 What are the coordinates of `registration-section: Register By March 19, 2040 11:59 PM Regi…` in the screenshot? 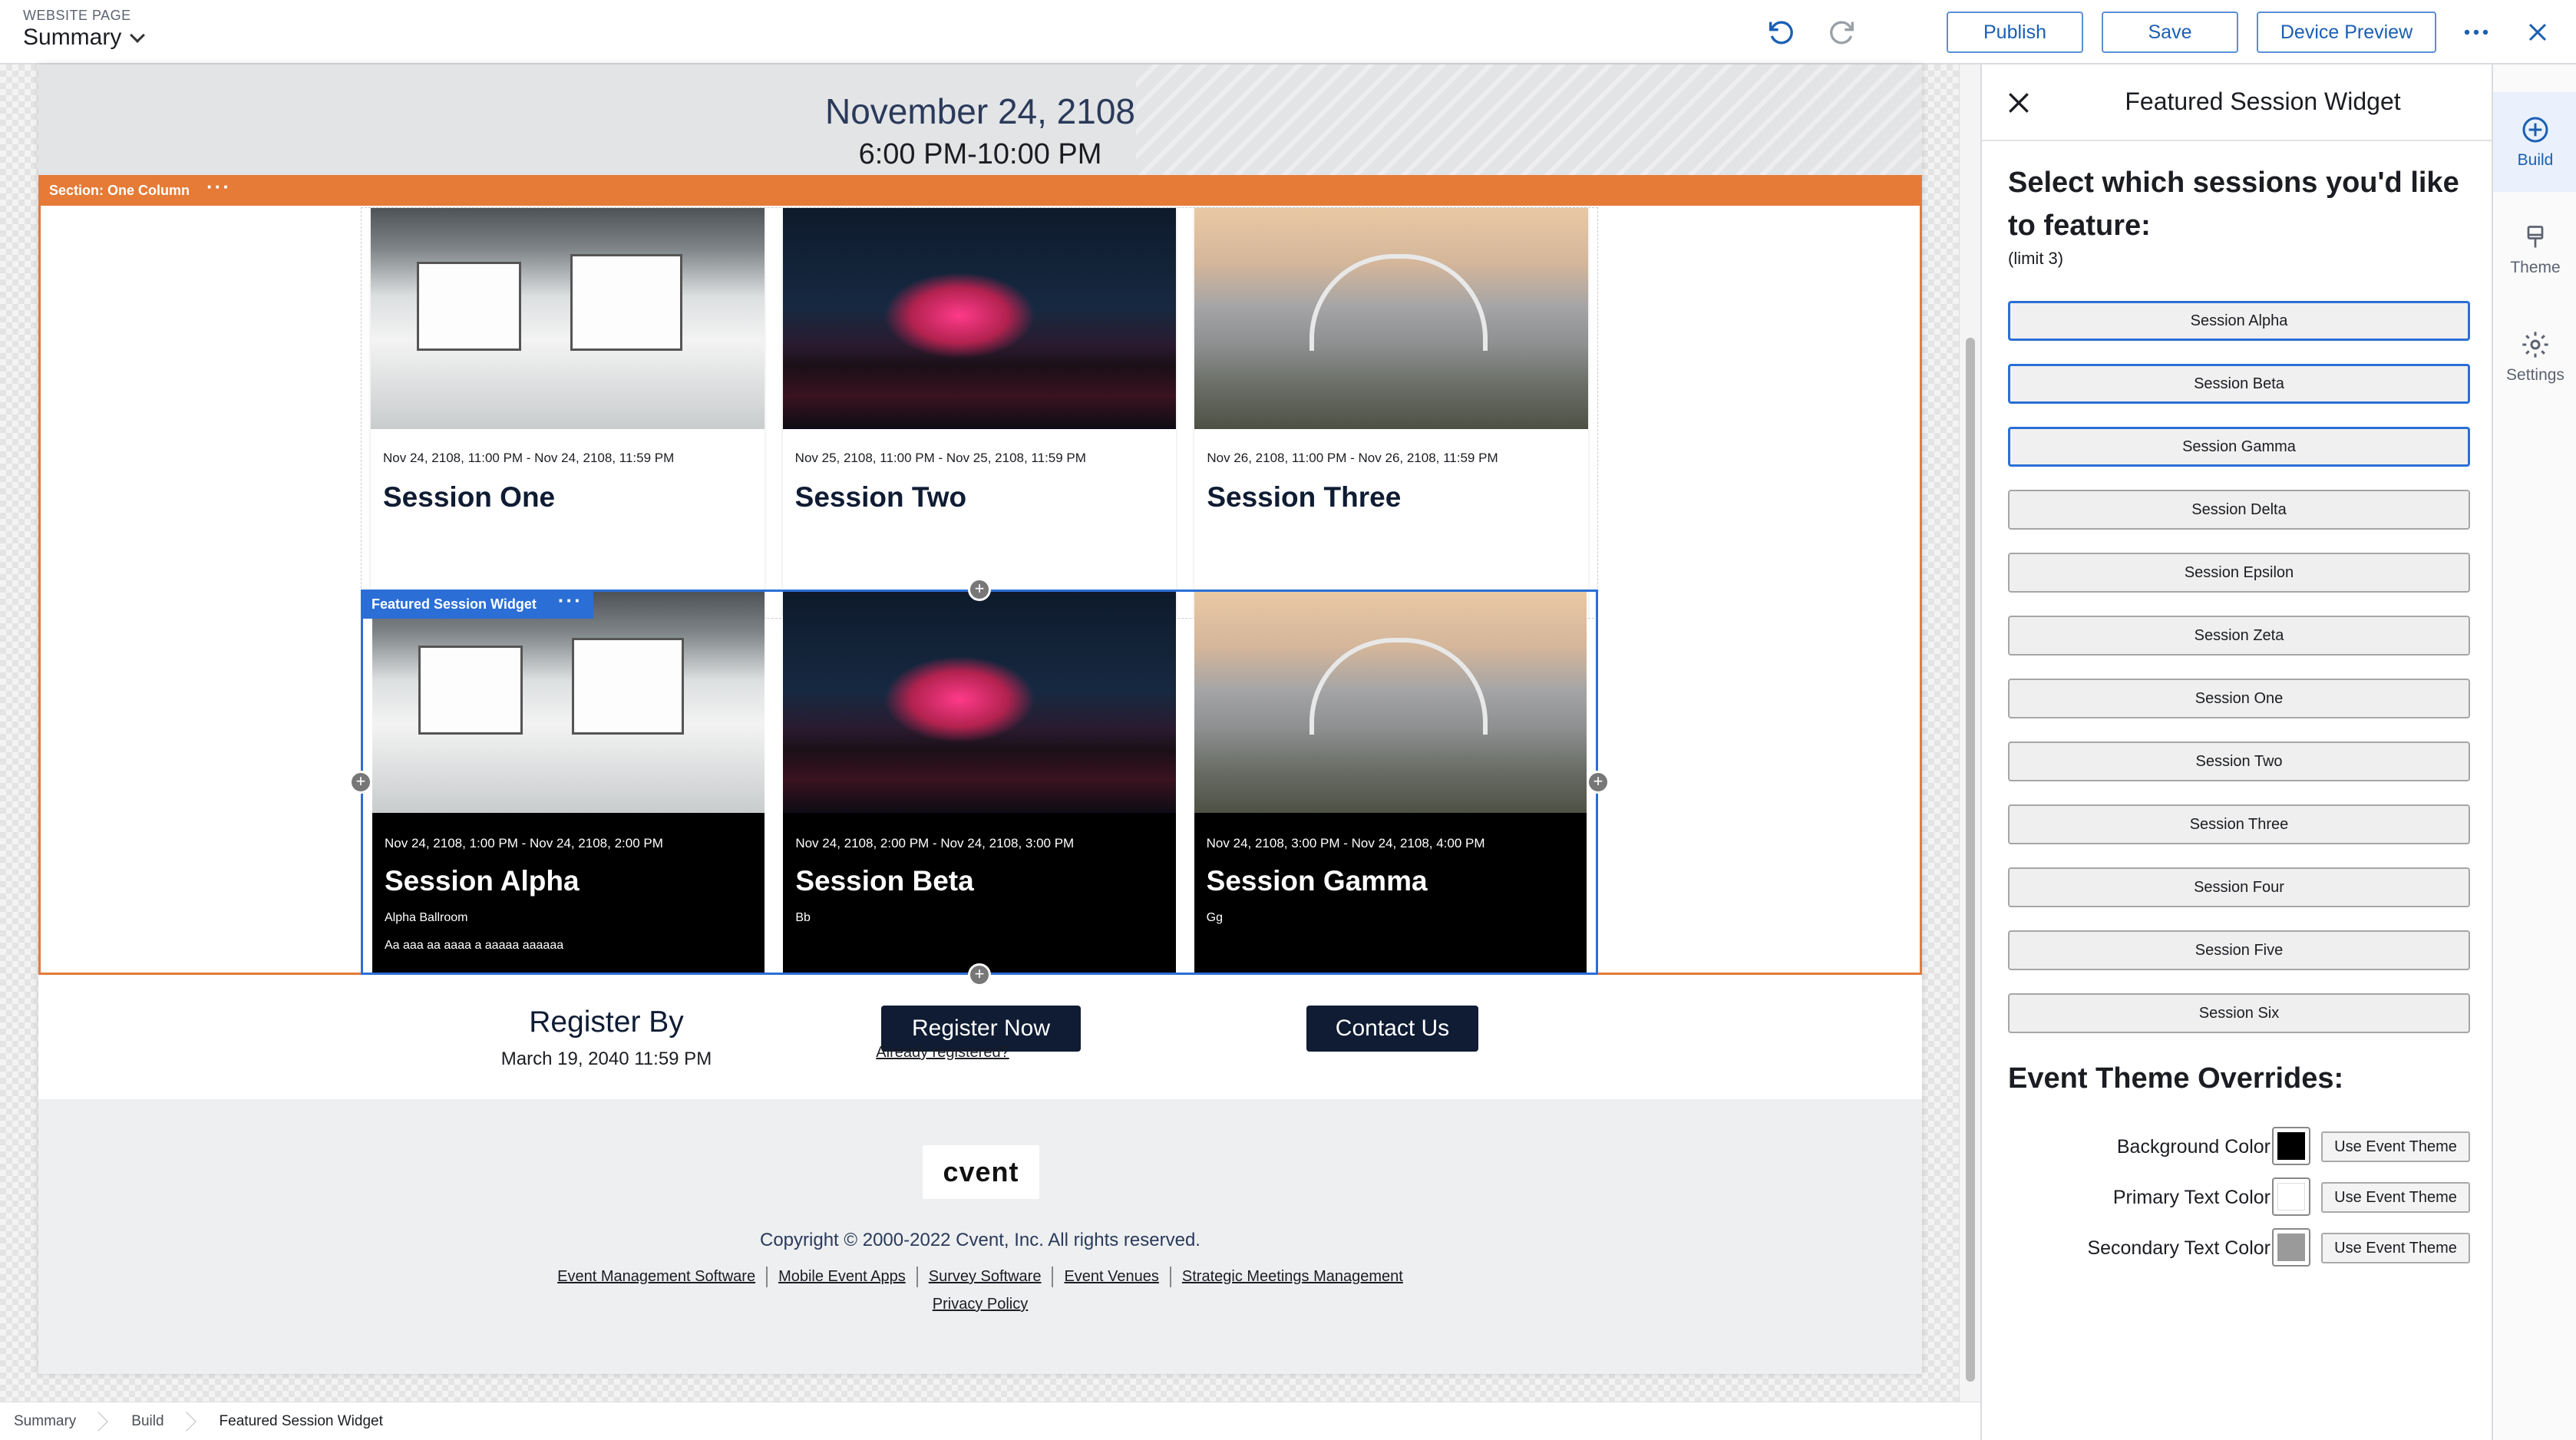 It's located at (980, 1037).